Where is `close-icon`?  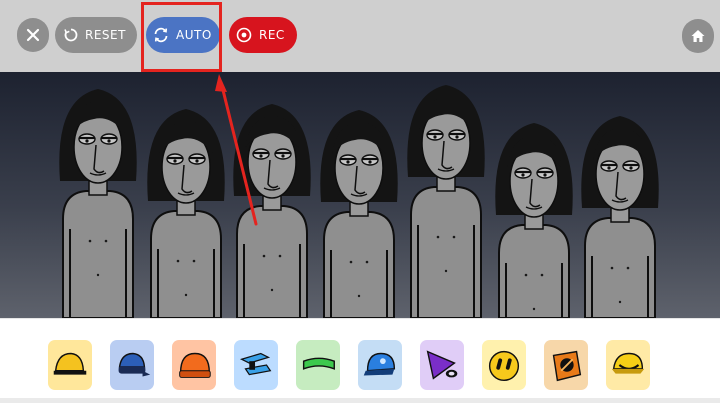
close-icon is located at coordinates (33, 35).